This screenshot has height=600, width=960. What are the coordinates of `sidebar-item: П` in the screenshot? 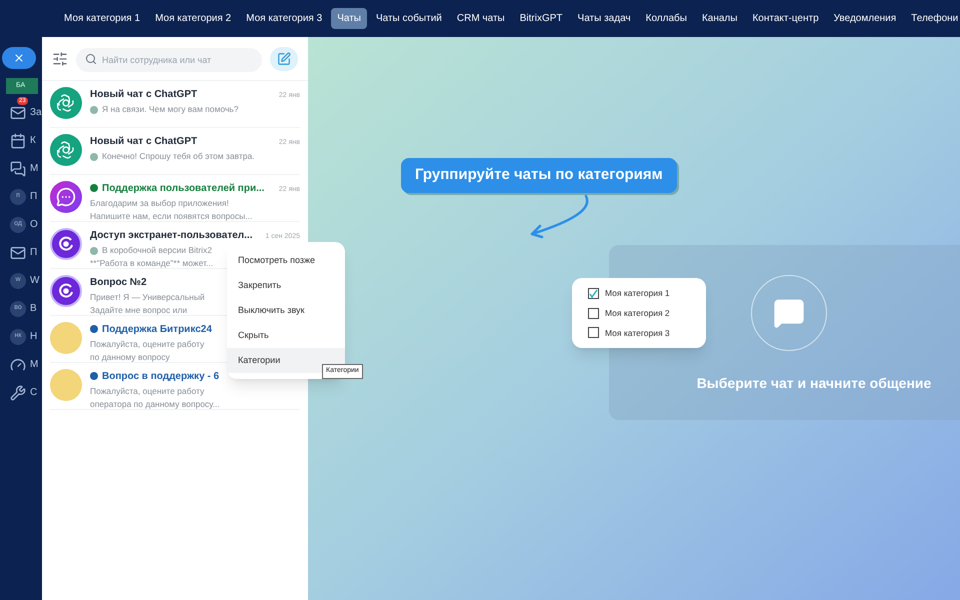 It's located at (24, 252).